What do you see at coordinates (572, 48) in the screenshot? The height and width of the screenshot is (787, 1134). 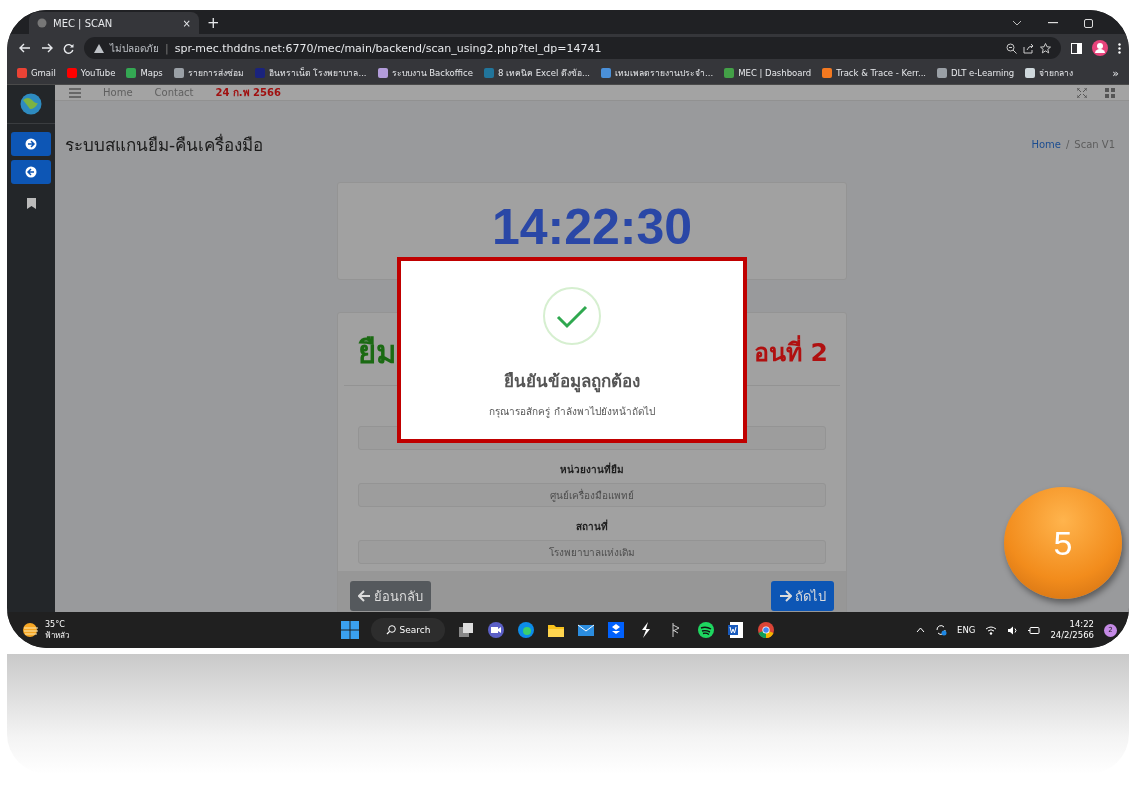 I see `address-bar: ไม่ปลอดภัย | spr-mec.thddns.net:6770/mec/main/backend/scan_using2.php?tel_dp=14741` at bounding box center [572, 48].